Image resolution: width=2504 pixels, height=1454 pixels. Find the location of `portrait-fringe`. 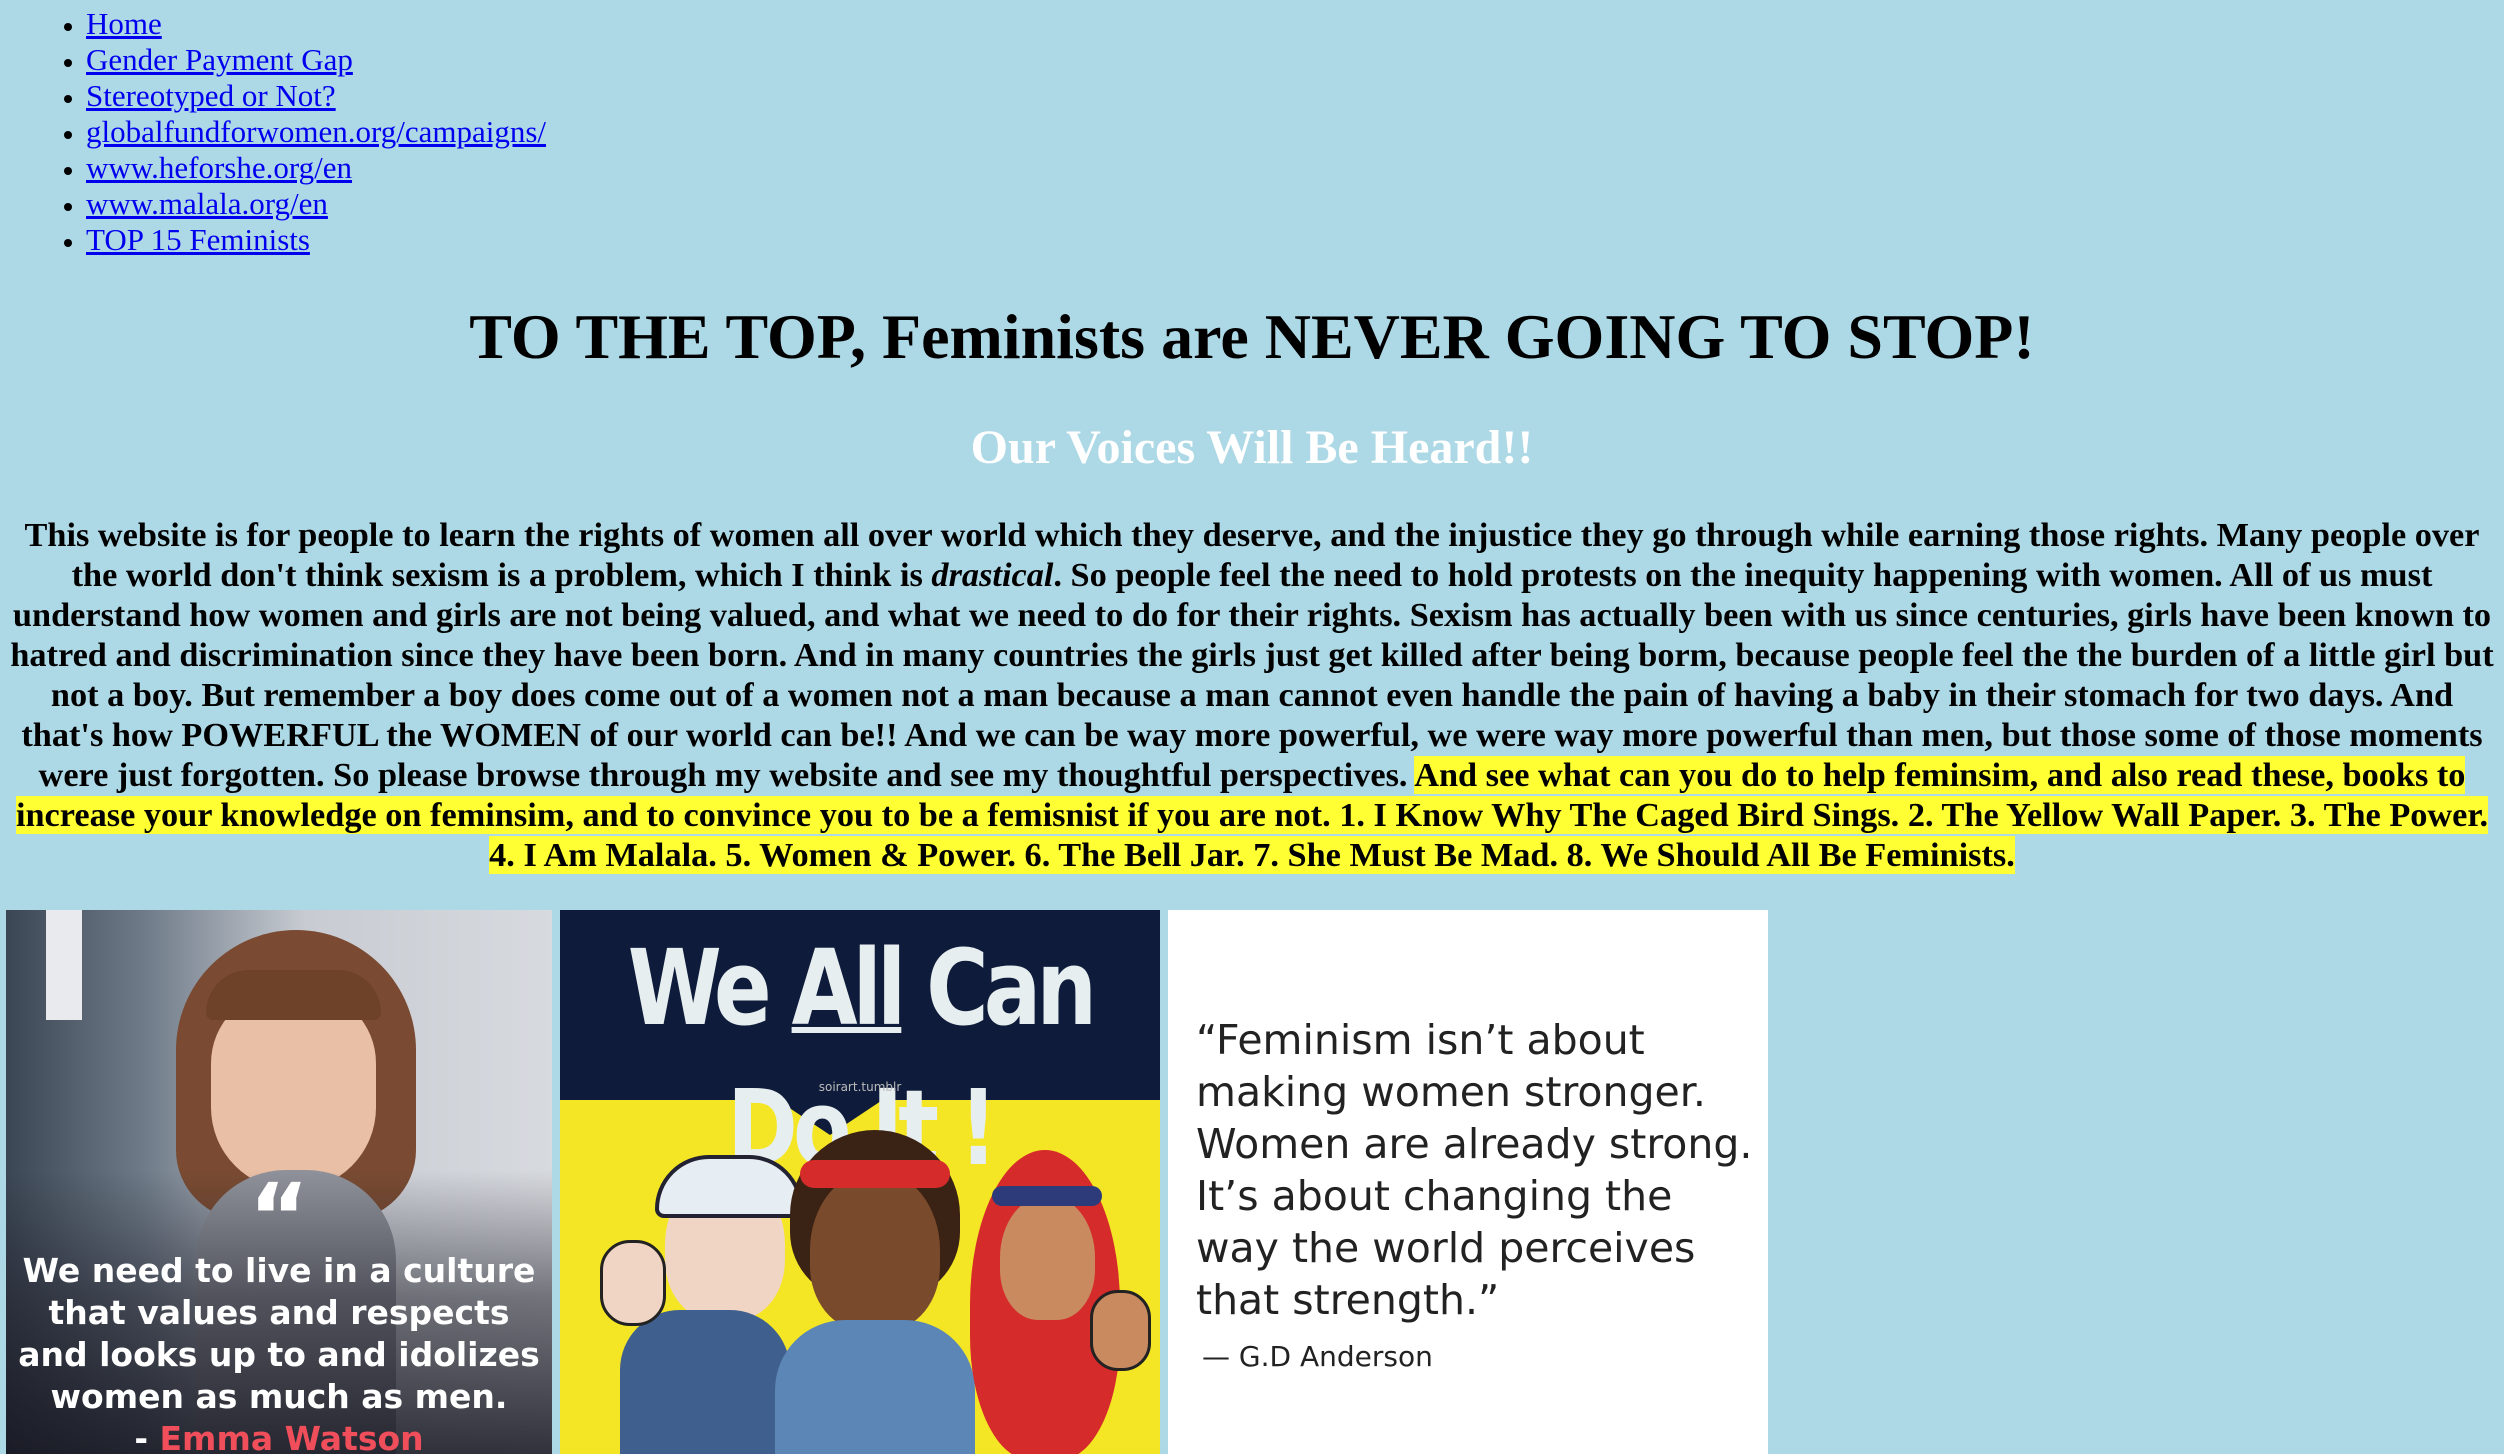

portrait-fringe is located at coordinates (293, 995).